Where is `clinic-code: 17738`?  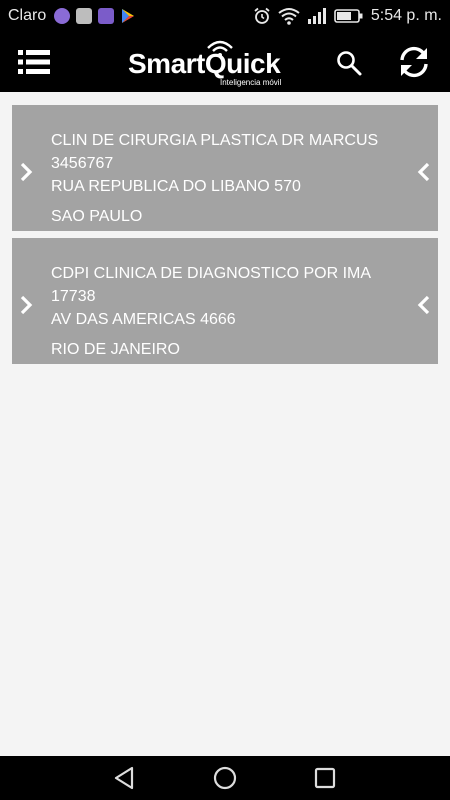
clinic-code: 17738 is located at coordinates (73, 296).